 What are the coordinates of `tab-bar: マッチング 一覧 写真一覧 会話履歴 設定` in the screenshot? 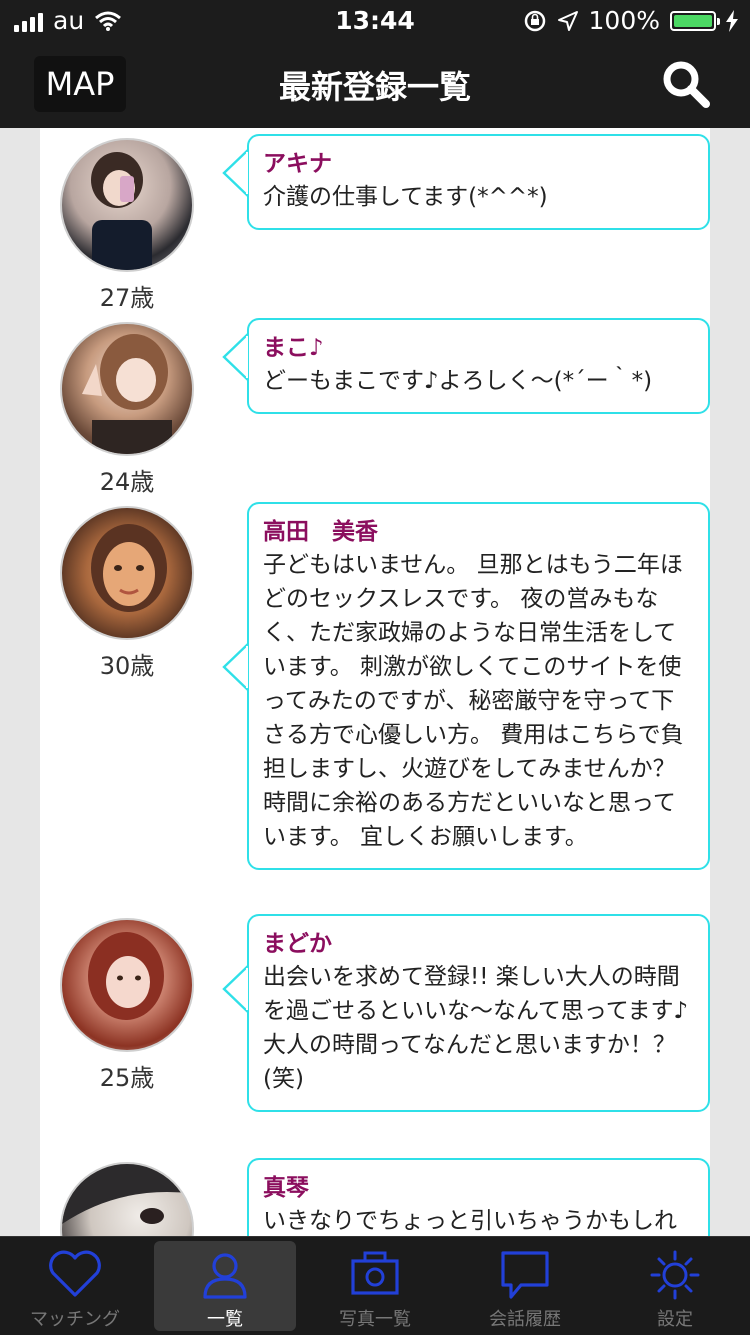 It's located at (375, 1285).